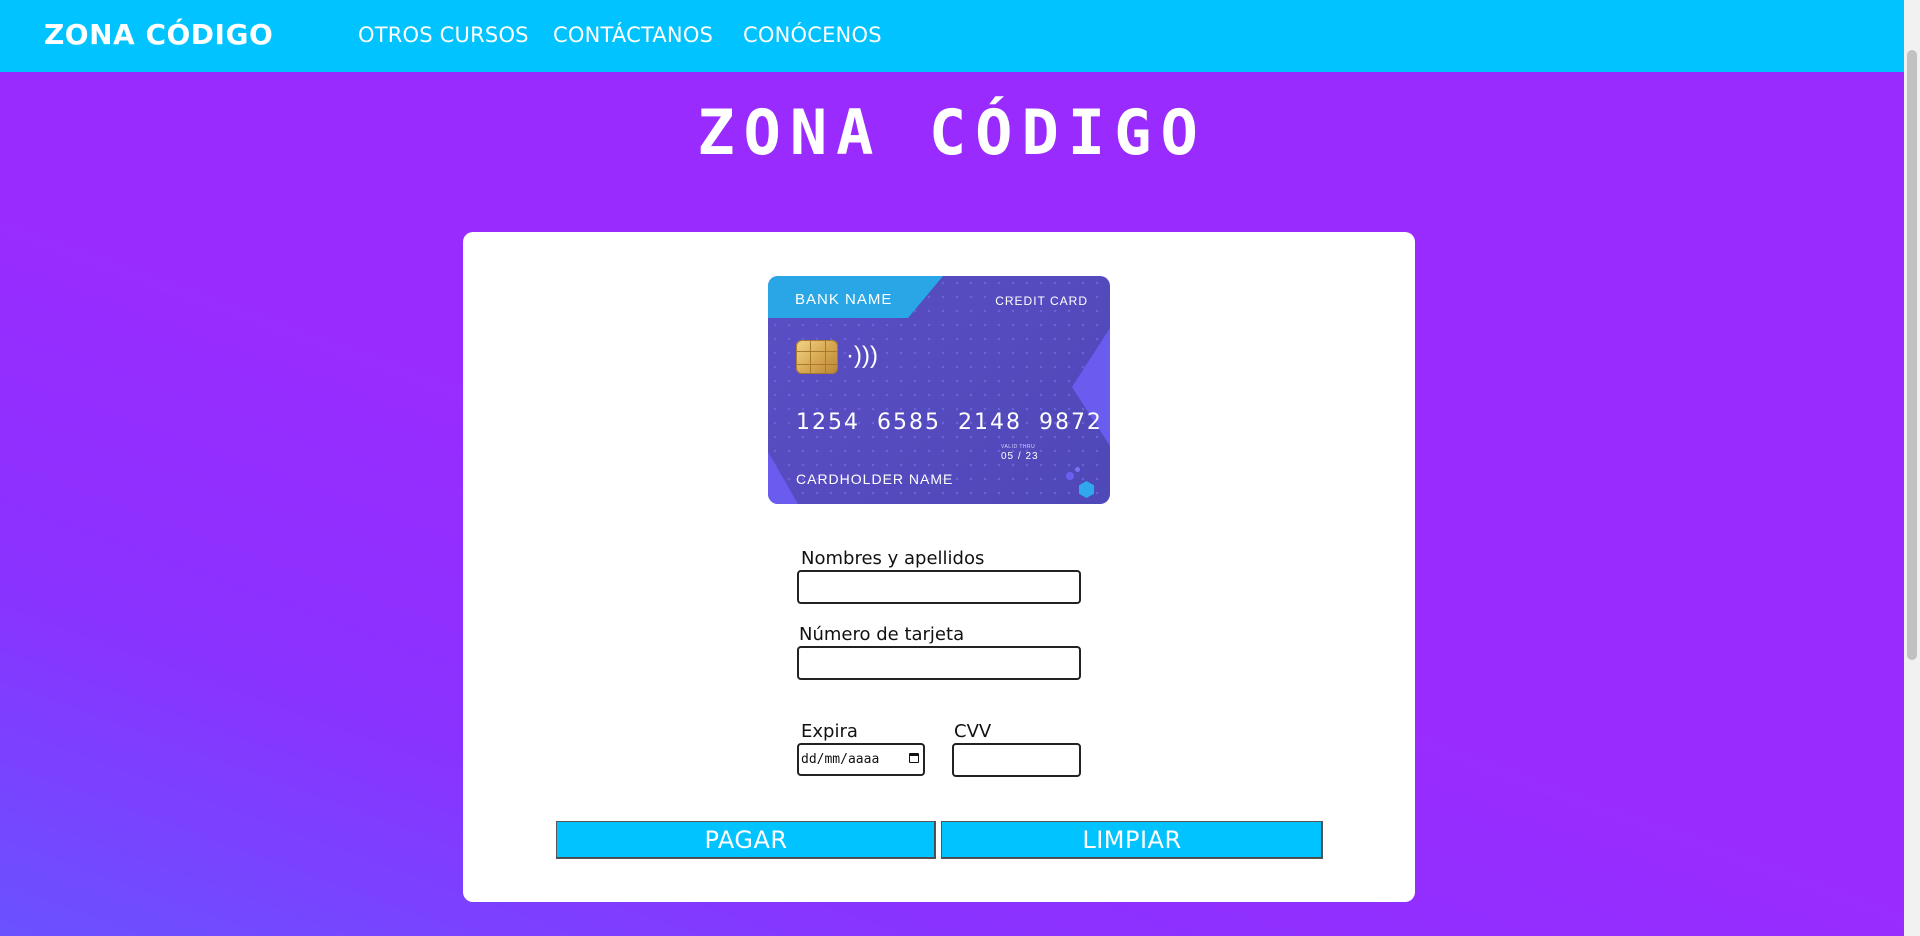 This screenshot has width=1920, height=936. I want to click on expiry-label: Expira, so click(829, 731).